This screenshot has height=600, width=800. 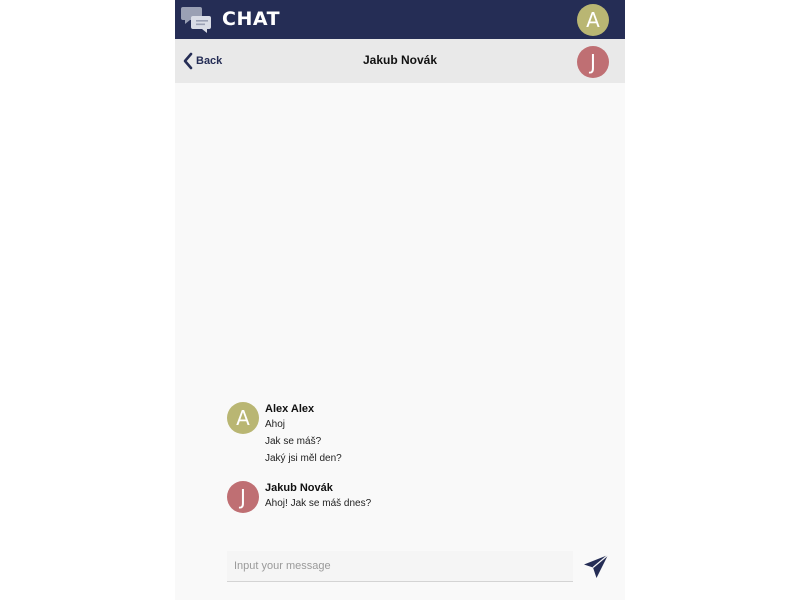 What do you see at coordinates (251, 19) in the screenshot?
I see `app-logo-text: CHAT` at bounding box center [251, 19].